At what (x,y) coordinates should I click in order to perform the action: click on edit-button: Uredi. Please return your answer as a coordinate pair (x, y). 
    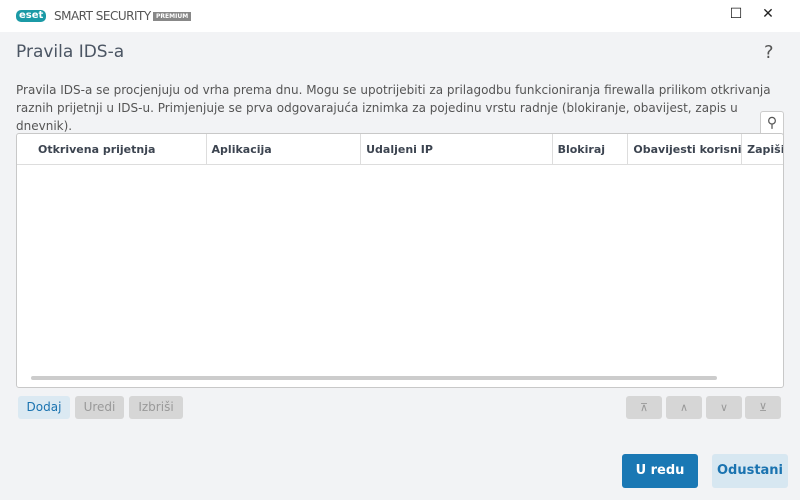
    Looking at the image, I should click on (99, 407).